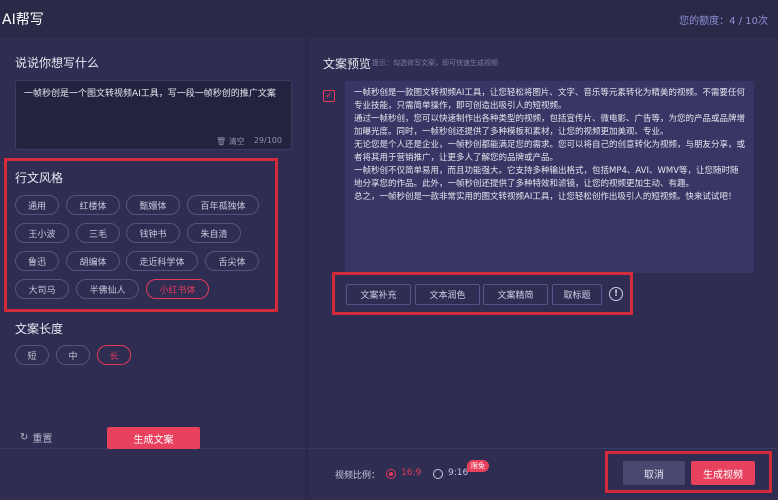 This screenshot has width=778, height=500. I want to click on style-chip-shejian: 舌尖体, so click(232, 261).